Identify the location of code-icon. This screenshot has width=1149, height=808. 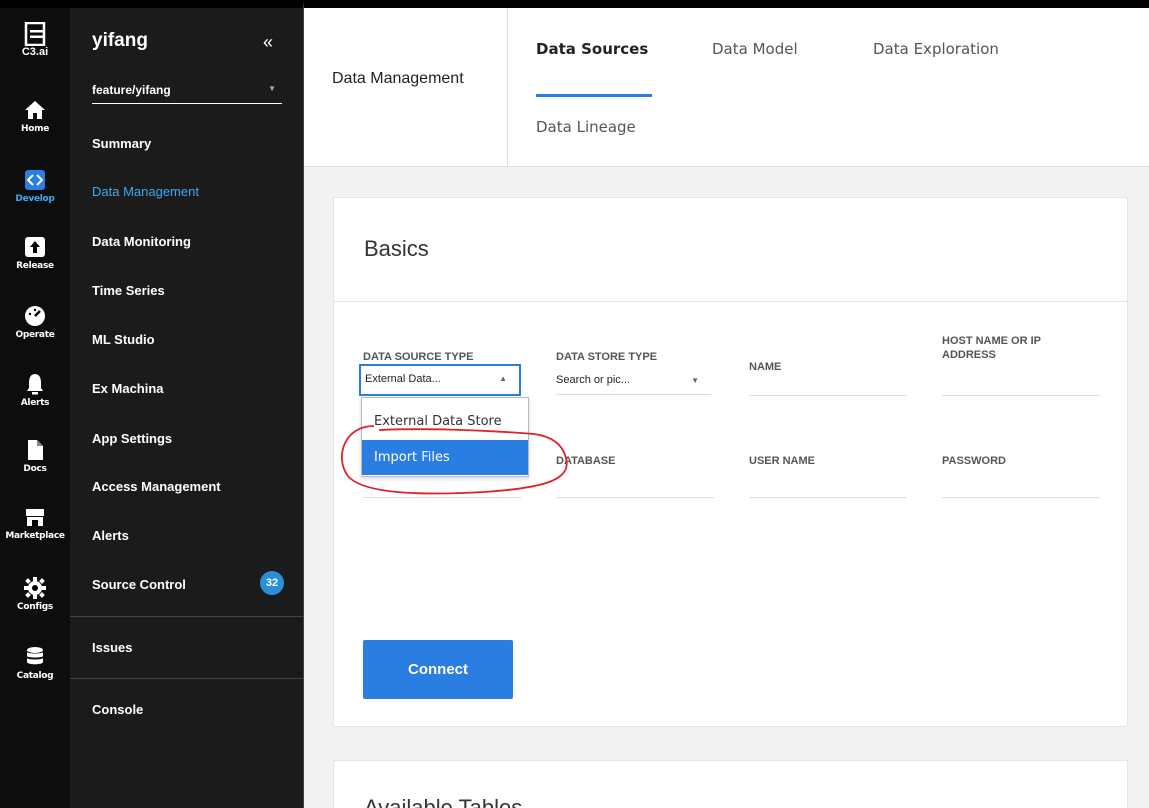
(35, 180).